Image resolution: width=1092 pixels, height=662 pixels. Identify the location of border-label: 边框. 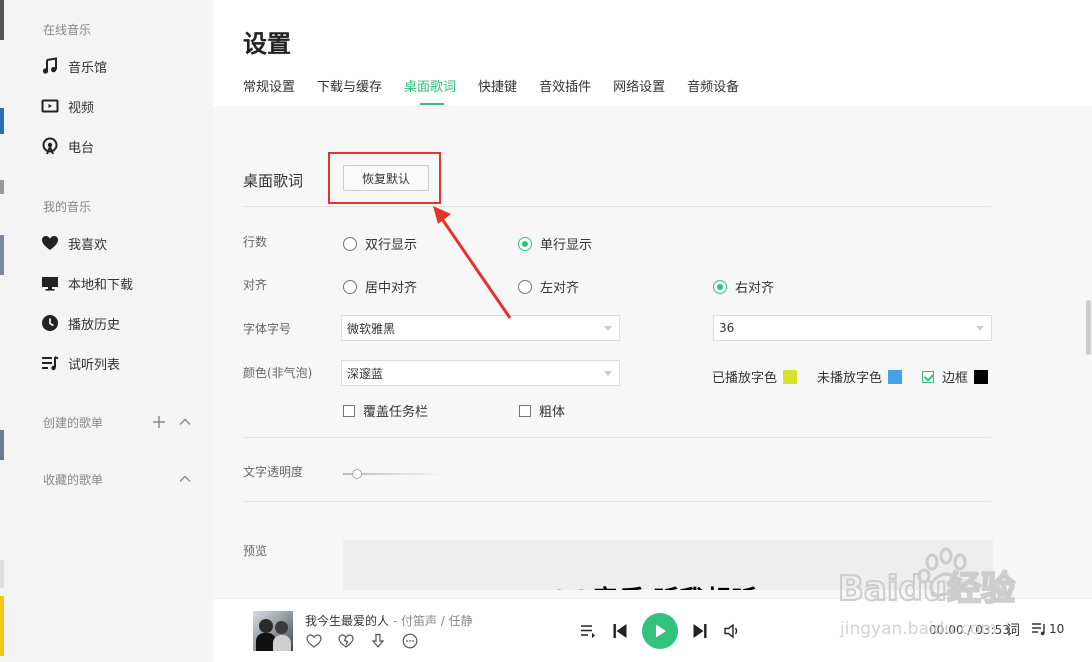
(955, 378).